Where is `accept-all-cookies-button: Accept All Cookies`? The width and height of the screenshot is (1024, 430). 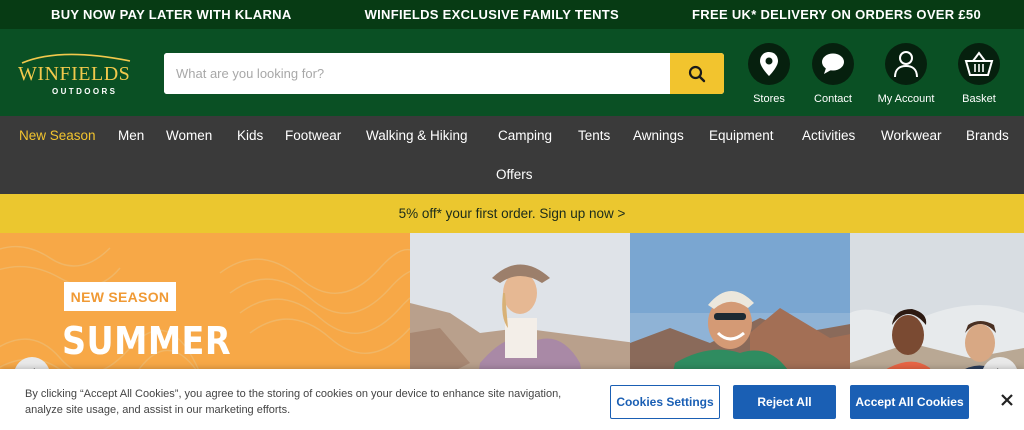 accept-all-cookies-button: Accept All Cookies is located at coordinates (909, 402).